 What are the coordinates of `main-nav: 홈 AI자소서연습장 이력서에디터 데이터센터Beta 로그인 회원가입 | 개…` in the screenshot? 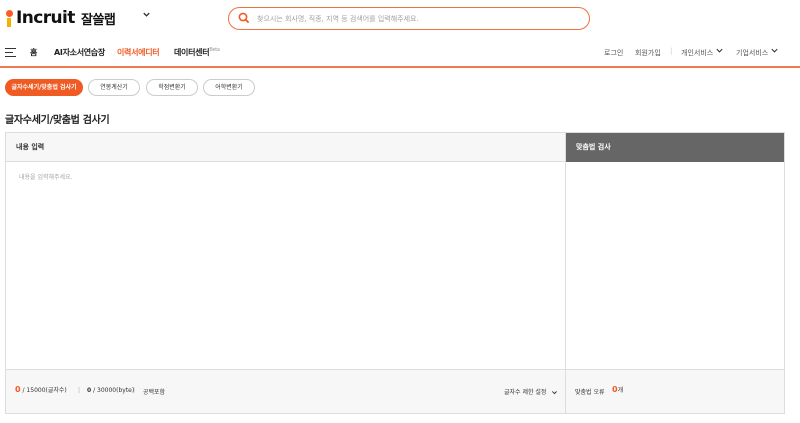 It's located at (400, 53).